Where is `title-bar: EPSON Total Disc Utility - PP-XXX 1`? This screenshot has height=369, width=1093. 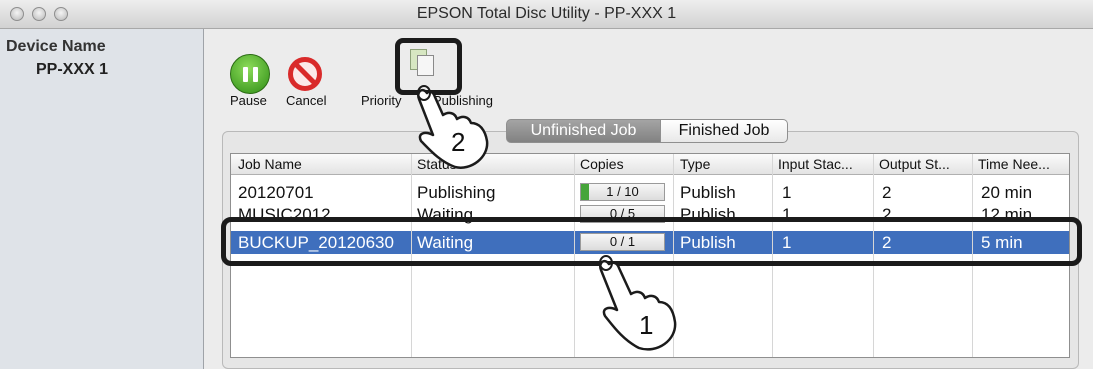
title-bar: EPSON Total Disc Utility - PP-XXX 1 is located at coordinates (546, 14).